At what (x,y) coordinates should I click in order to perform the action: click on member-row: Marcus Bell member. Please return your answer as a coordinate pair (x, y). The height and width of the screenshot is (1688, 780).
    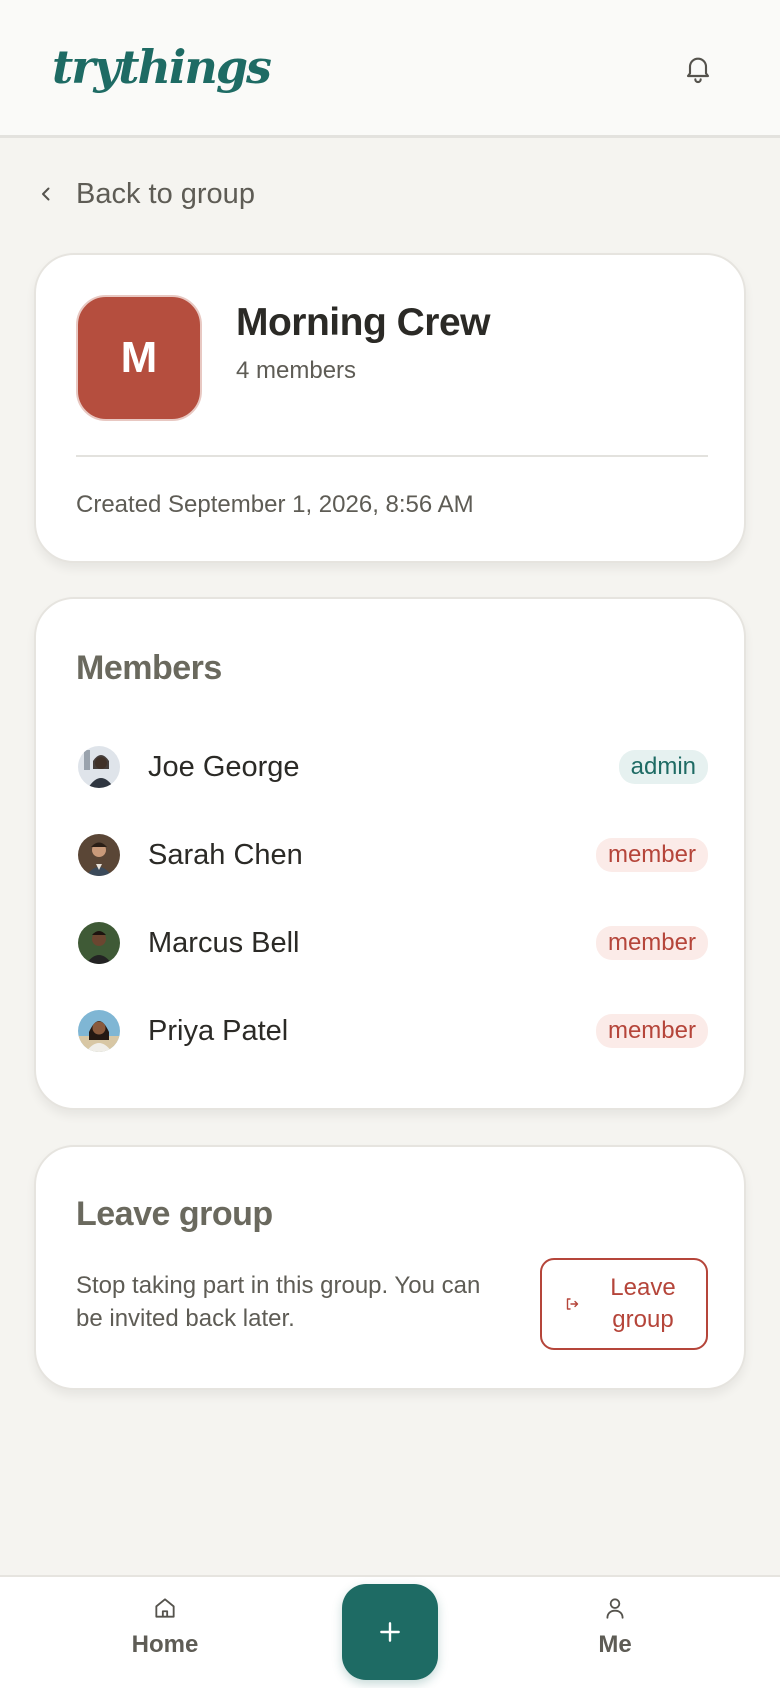
    Looking at the image, I should click on (392, 943).